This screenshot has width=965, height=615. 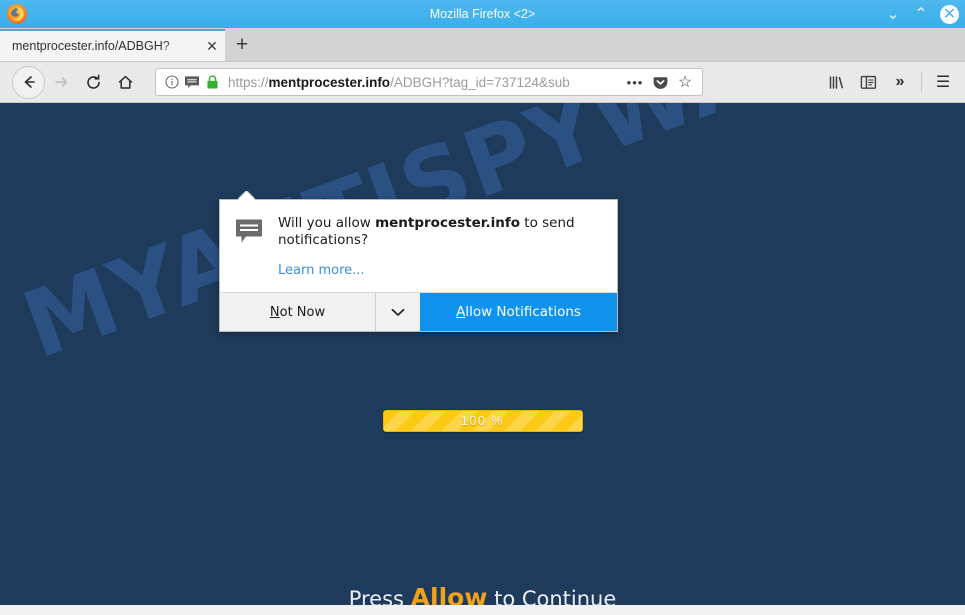 I want to click on popup-footer: Not Now Allow Notifications, so click(x=418, y=311).